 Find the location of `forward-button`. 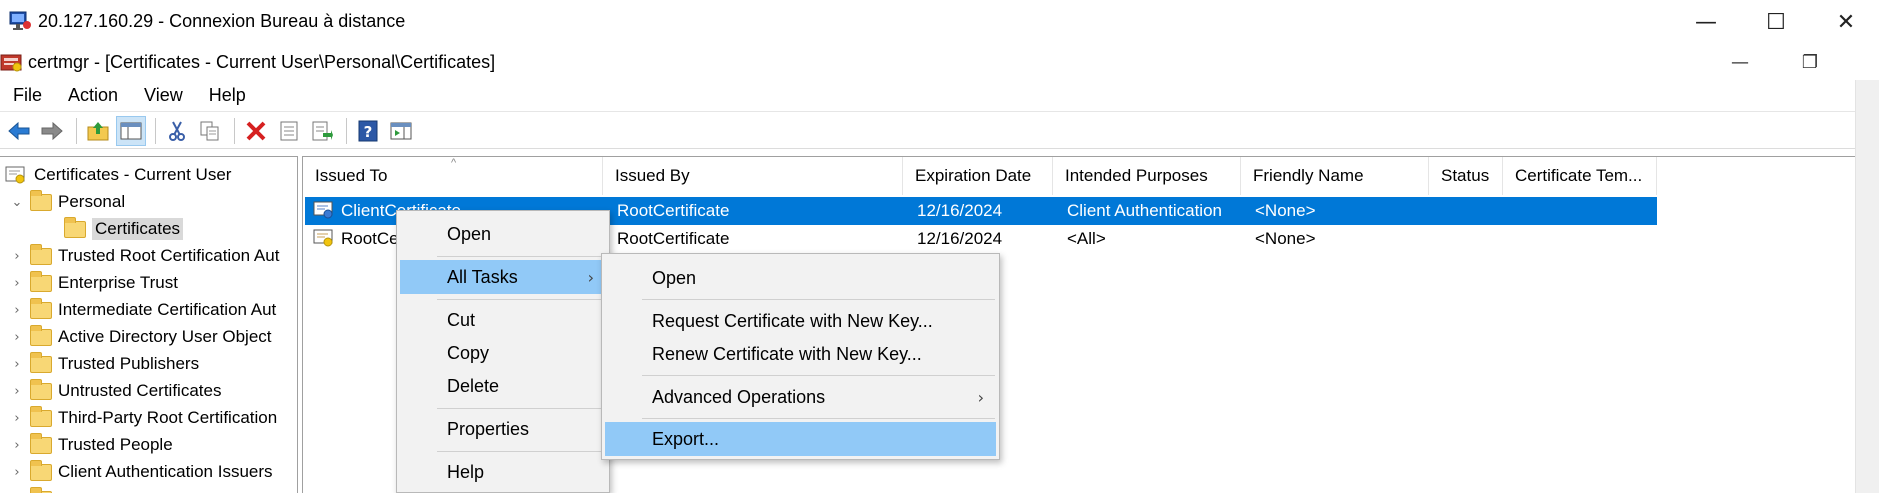

forward-button is located at coordinates (52, 131).